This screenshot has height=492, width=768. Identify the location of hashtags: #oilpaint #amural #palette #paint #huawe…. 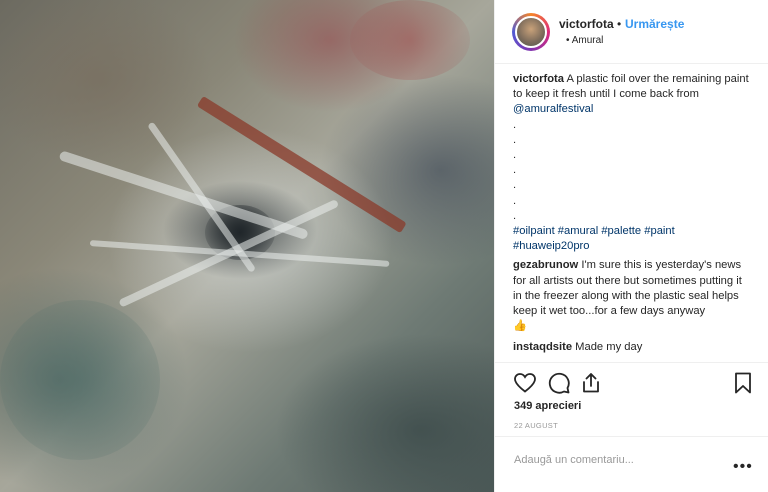
(632, 239).